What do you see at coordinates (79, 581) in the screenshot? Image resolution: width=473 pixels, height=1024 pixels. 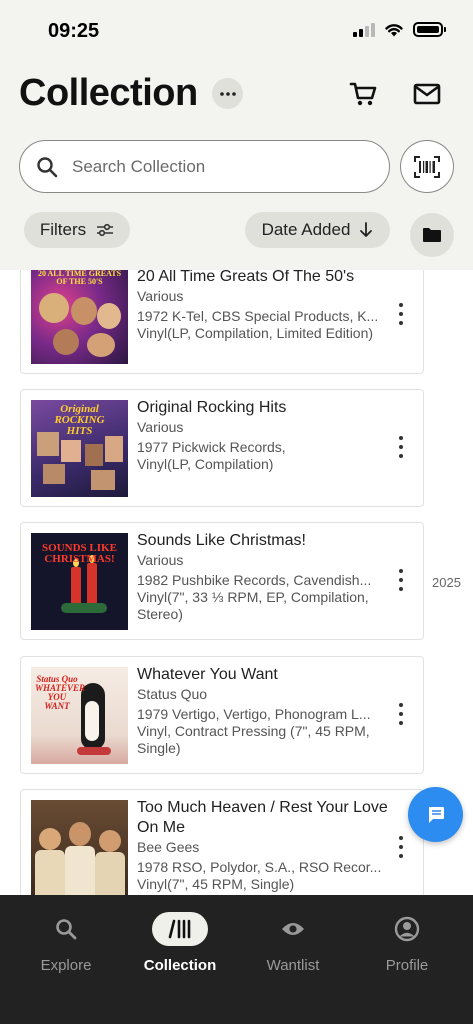 I see `release-cover: SOUNDS LIKE CHRISTMAS!` at bounding box center [79, 581].